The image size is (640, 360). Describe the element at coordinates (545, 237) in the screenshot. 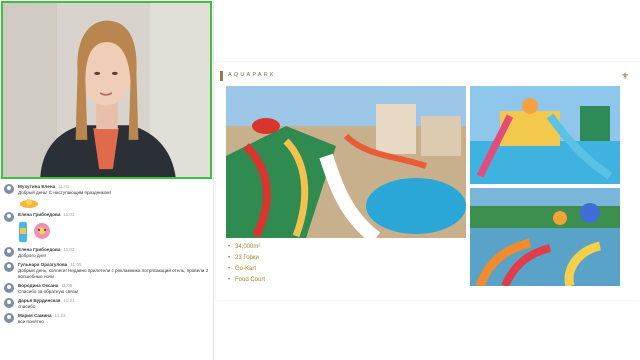

I see `aquapark-photo-bottom-right` at that location.